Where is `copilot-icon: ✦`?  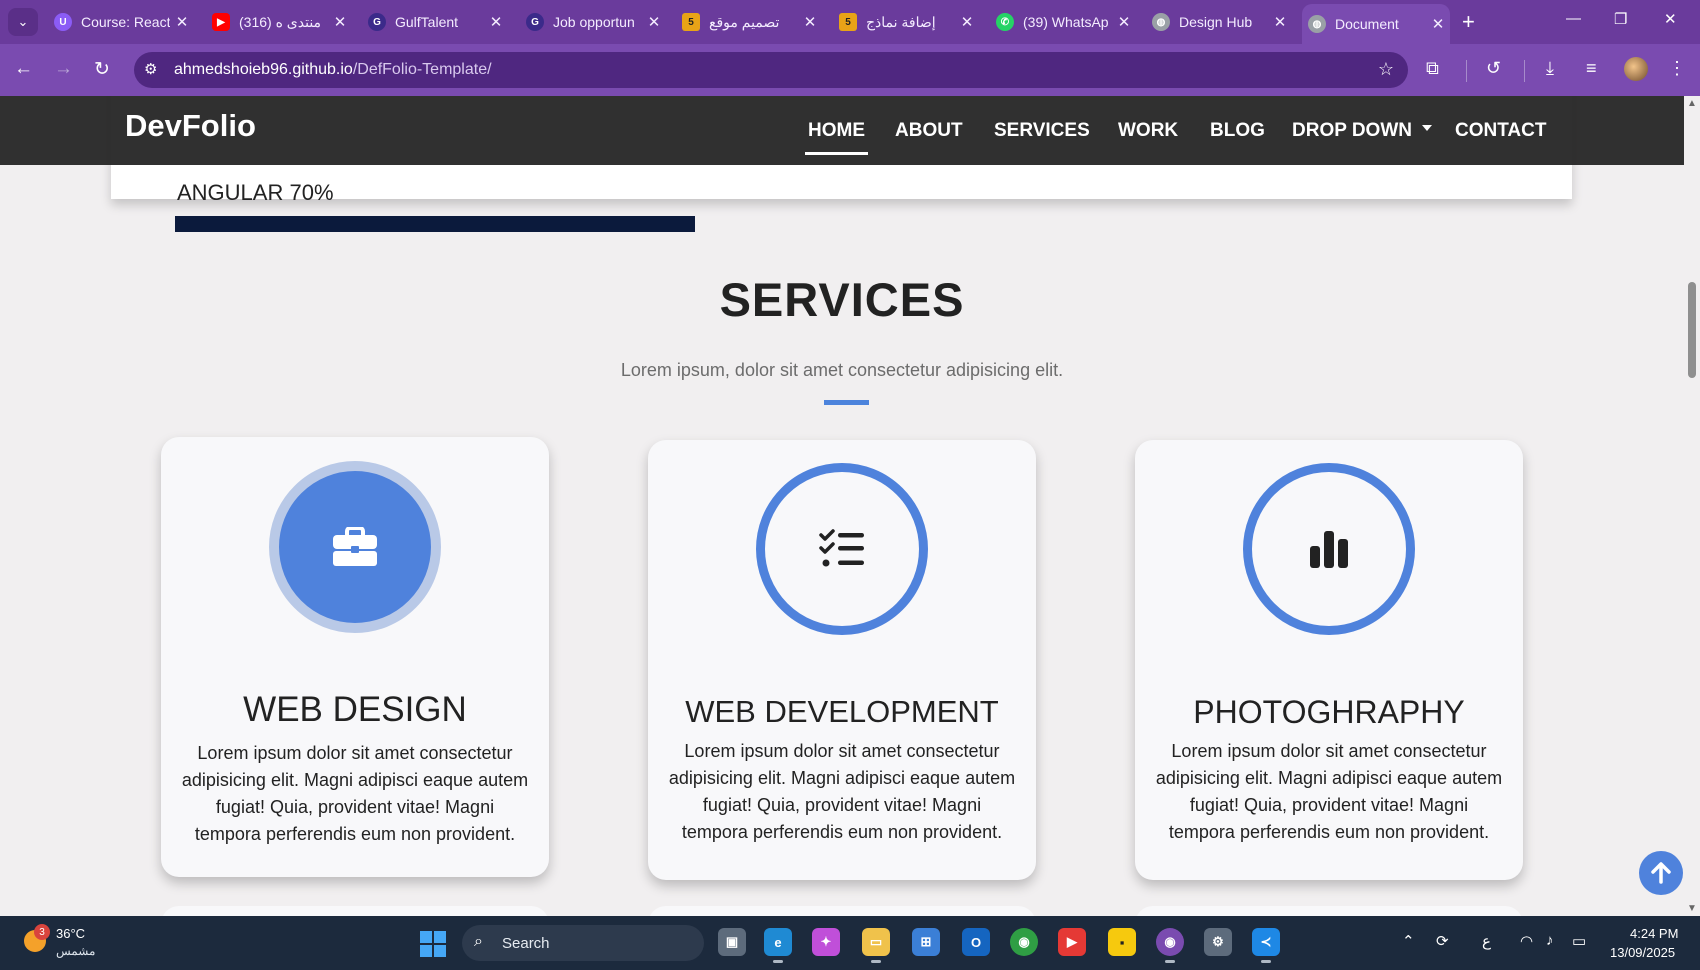 copilot-icon: ✦ is located at coordinates (826, 942).